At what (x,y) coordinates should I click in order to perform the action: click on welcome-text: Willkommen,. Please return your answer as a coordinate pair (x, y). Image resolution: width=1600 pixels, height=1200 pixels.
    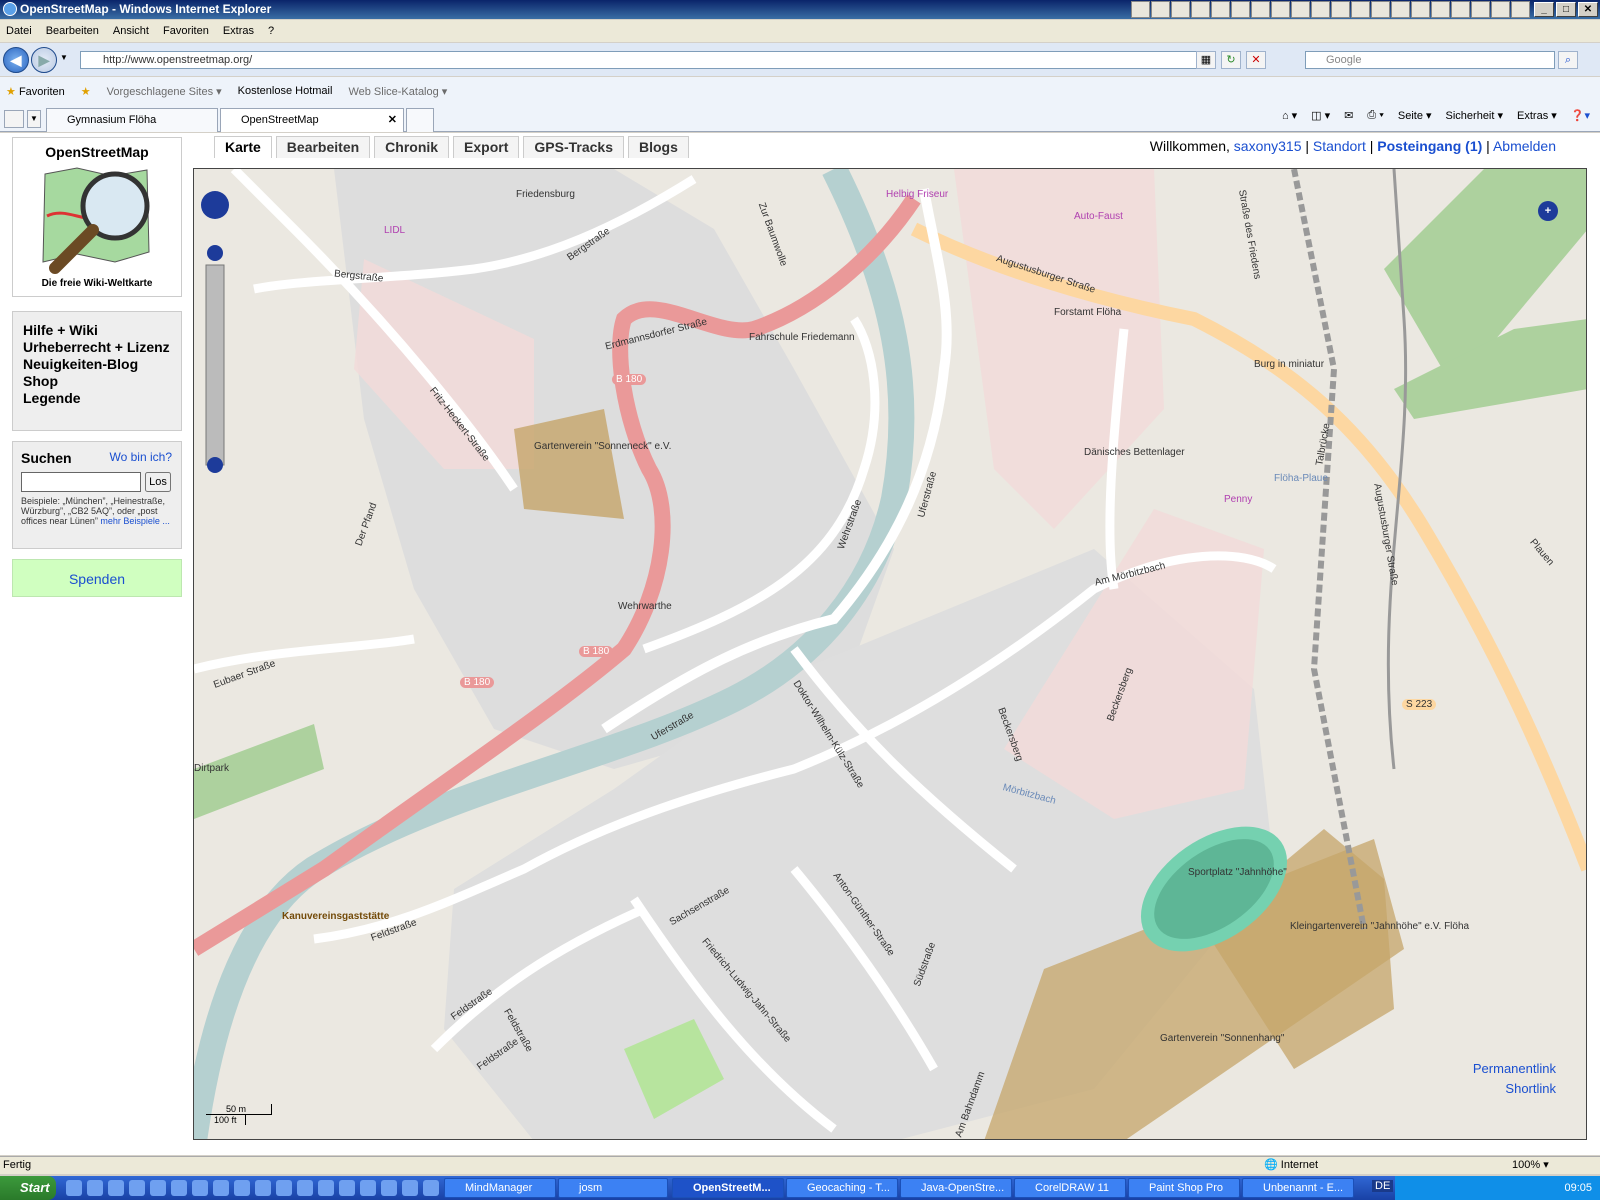
    Looking at the image, I should click on (1189, 146).